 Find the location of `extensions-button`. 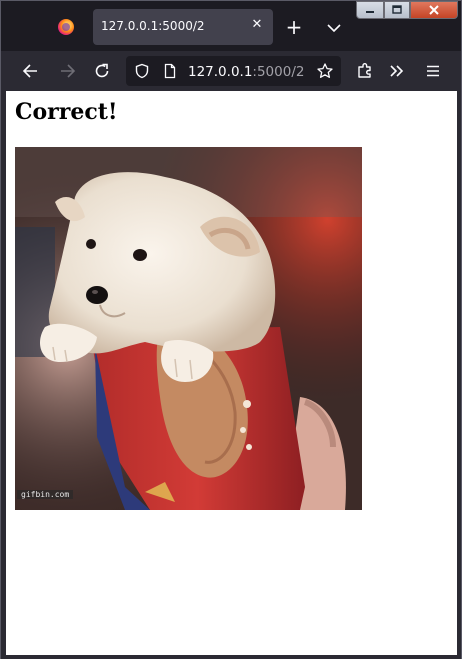

extensions-button is located at coordinates (365, 71).